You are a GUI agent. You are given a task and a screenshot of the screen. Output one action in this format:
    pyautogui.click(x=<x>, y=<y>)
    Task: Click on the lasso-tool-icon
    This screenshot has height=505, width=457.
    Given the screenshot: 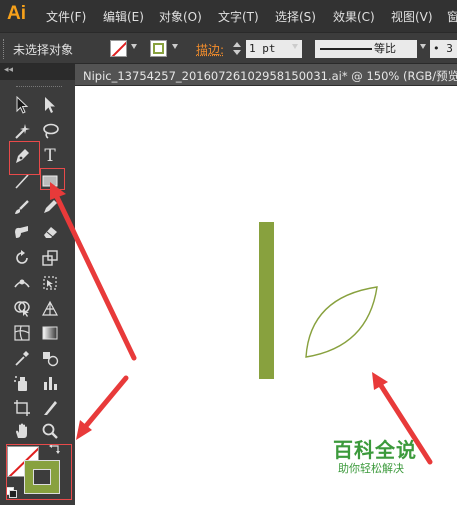 What is the action you would take?
    pyautogui.click(x=51, y=131)
    